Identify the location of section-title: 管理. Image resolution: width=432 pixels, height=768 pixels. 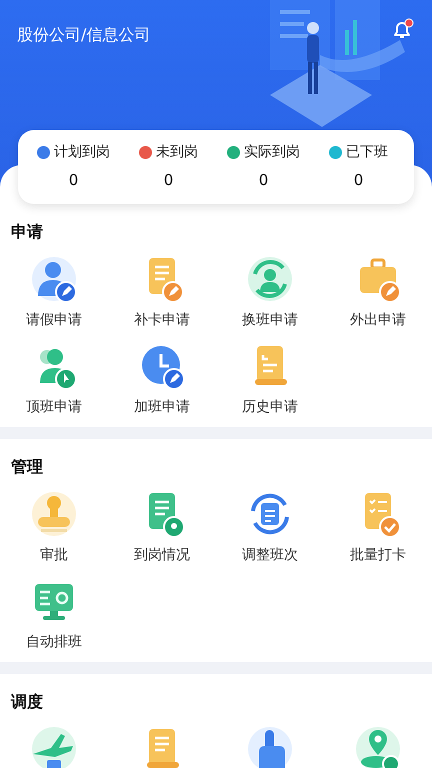
(26, 467).